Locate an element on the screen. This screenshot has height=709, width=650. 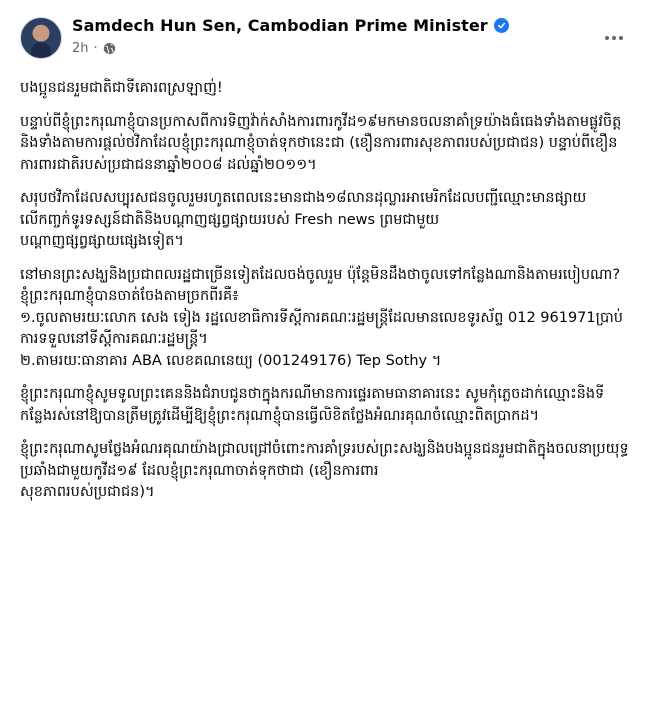
post-paragraph-1: បងប្អូនជនរួមជាតិជាទីគោរពស្រឡាញ់! is located at coordinates (121, 88).